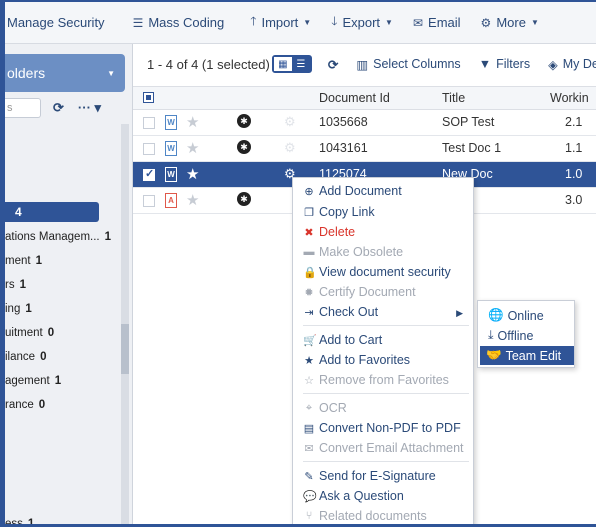  Describe the element at coordinates (472, 148) in the screenshot. I see `title-cell: Test Doc 1` at that location.